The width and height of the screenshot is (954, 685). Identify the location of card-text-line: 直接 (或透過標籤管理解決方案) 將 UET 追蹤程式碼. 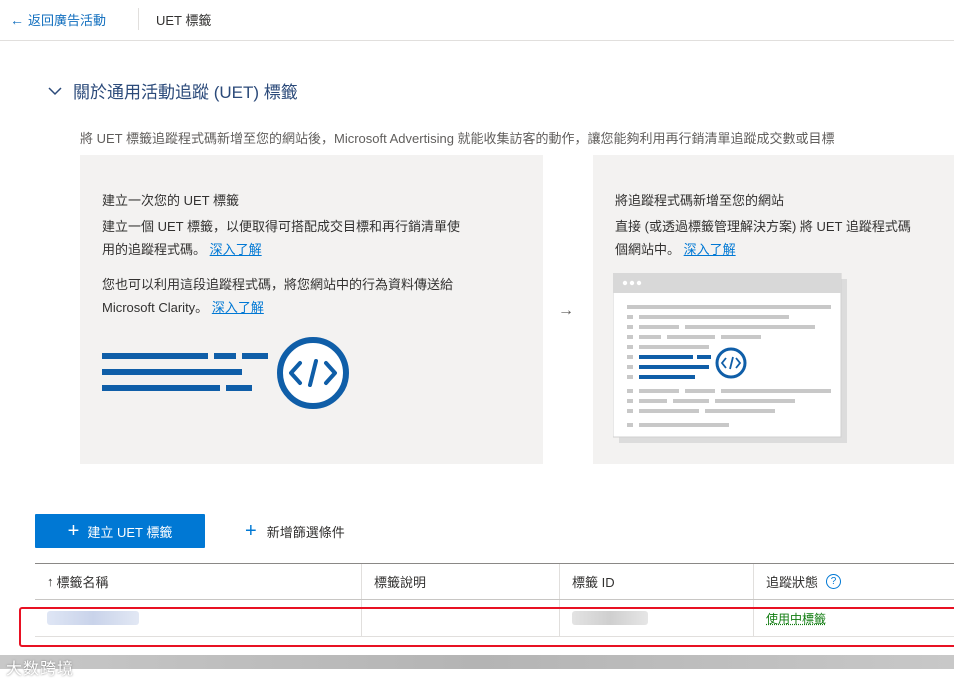
(763, 226).